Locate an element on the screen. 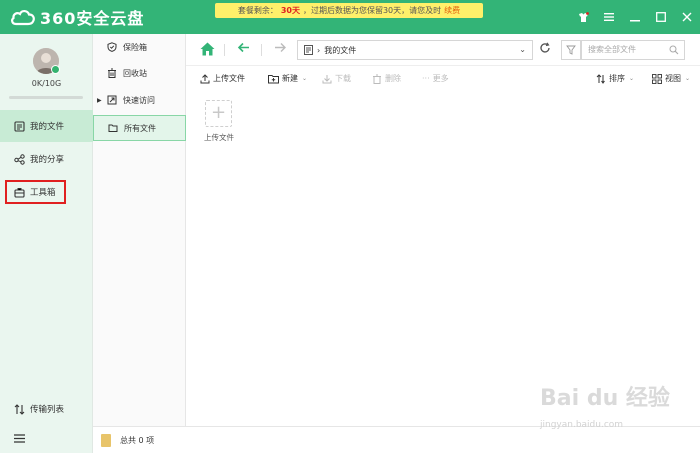 The image size is (700, 454). upload-button: 上传文件 is located at coordinates (222, 78).